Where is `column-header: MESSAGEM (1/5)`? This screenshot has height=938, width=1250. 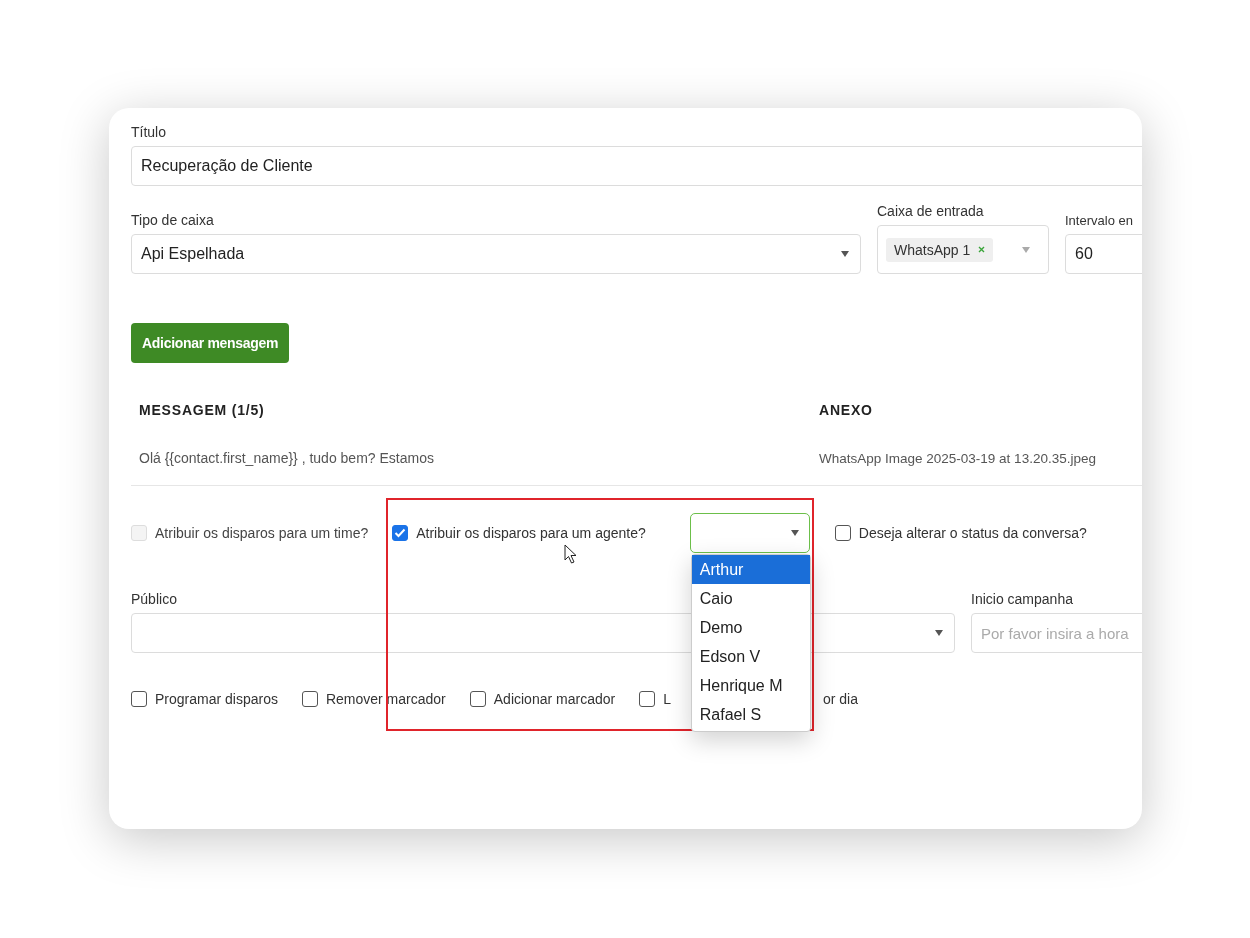 column-header: MESSAGEM (1/5) is located at coordinates (202, 410).